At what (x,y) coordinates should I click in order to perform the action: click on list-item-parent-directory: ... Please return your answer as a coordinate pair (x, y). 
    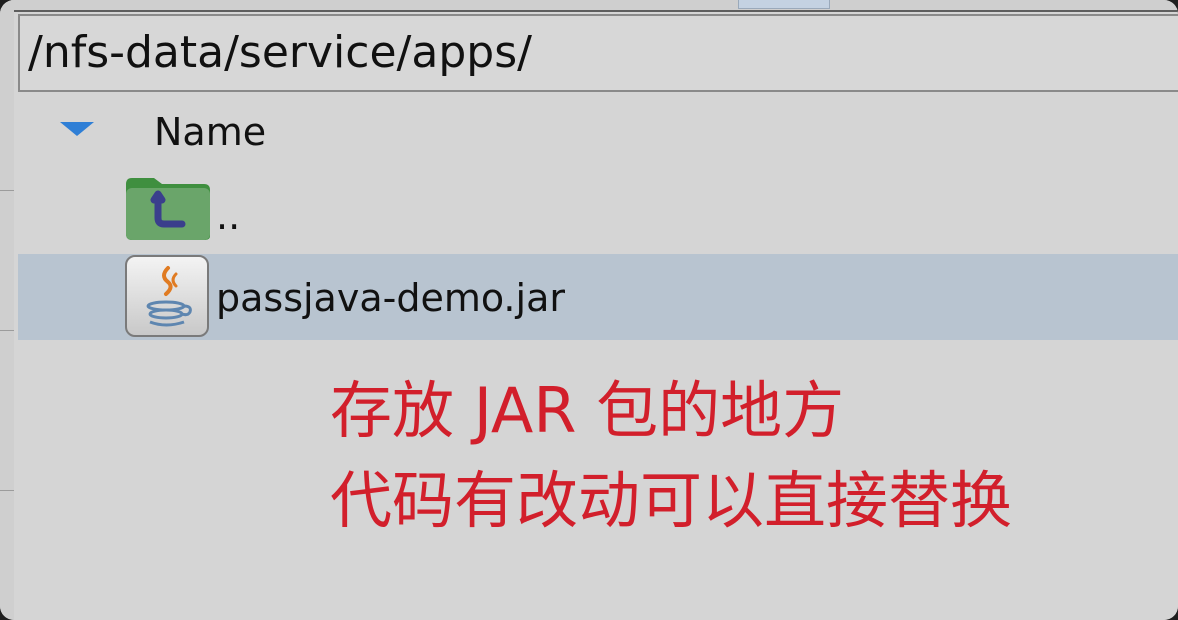
    Looking at the image, I should click on (598, 211).